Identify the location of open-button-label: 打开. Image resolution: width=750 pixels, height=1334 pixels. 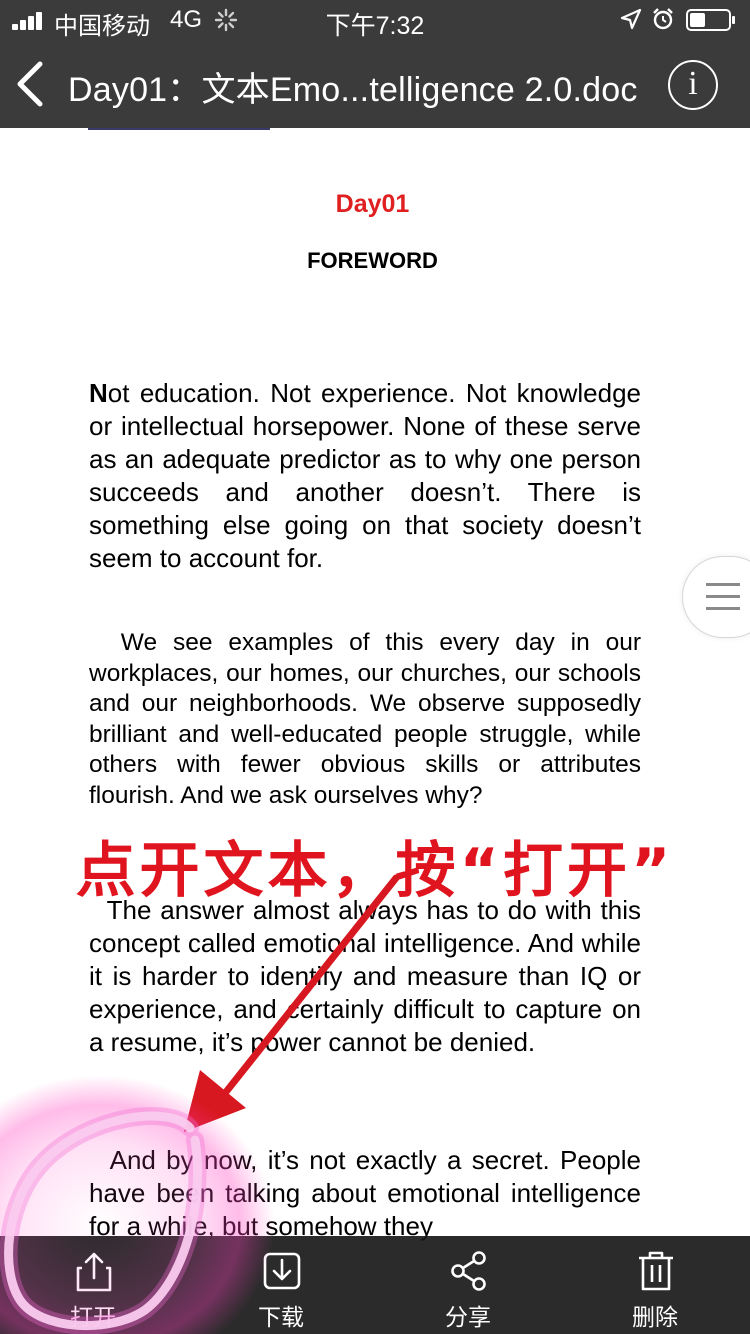
(93, 1317).